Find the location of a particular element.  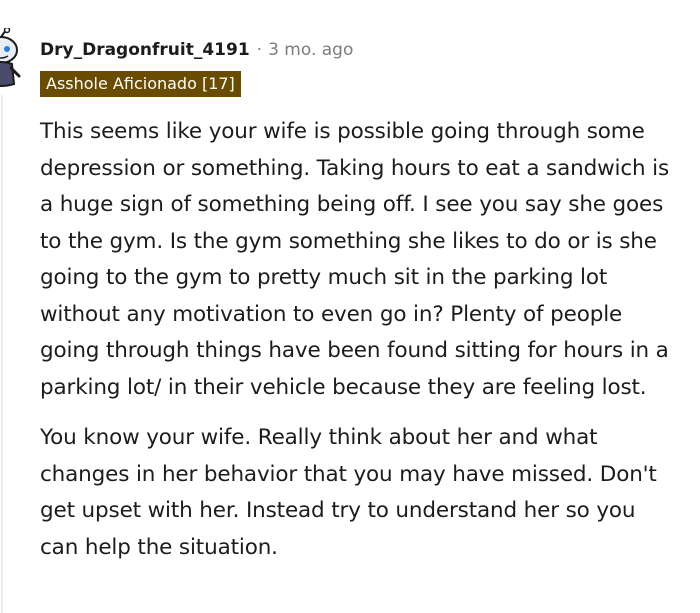

comment-header: Dry_Dragonfruit_4191 · 3 mo. ago is located at coordinates (196, 50).